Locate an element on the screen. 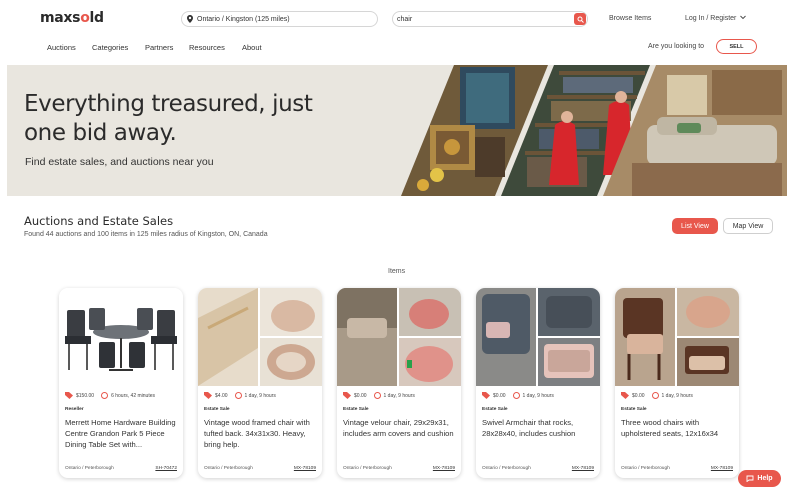  map-view-button: Map View is located at coordinates (748, 226).